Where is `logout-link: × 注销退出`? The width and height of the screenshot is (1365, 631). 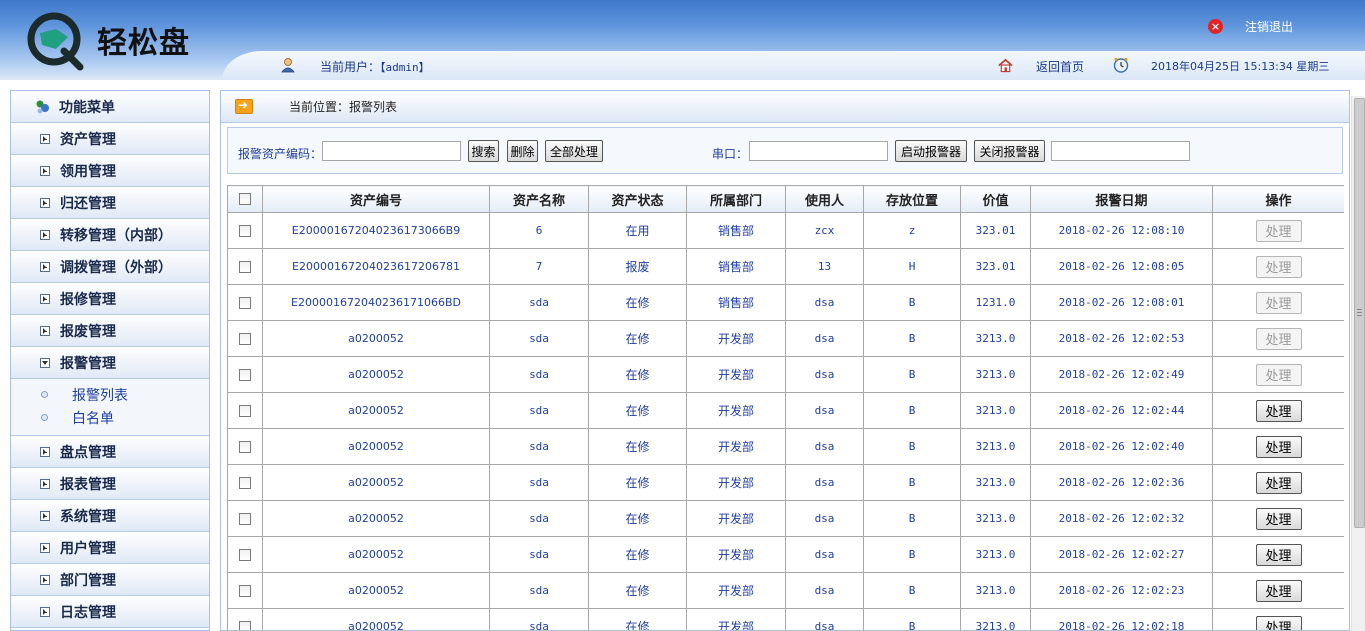
logout-link: × 注销退出 is located at coordinates (1250, 26).